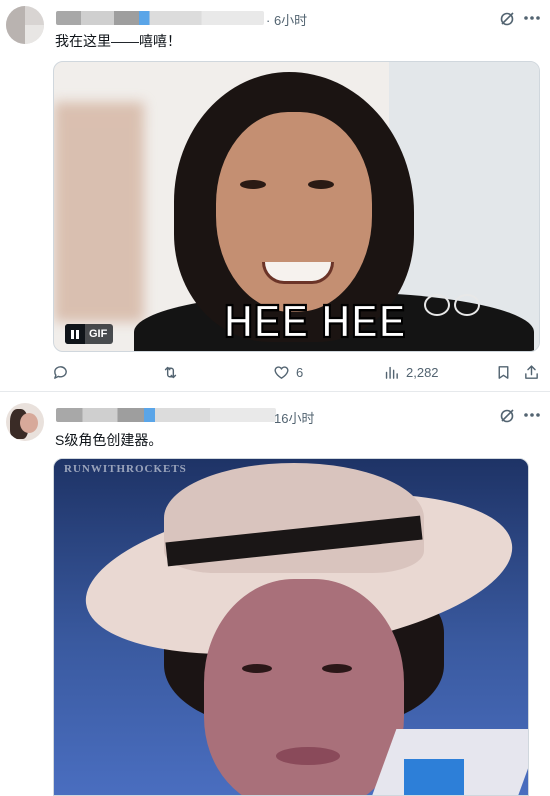 The height and width of the screenshot is (796, 550). I want to click on like-button: 6, so click(288, 372).